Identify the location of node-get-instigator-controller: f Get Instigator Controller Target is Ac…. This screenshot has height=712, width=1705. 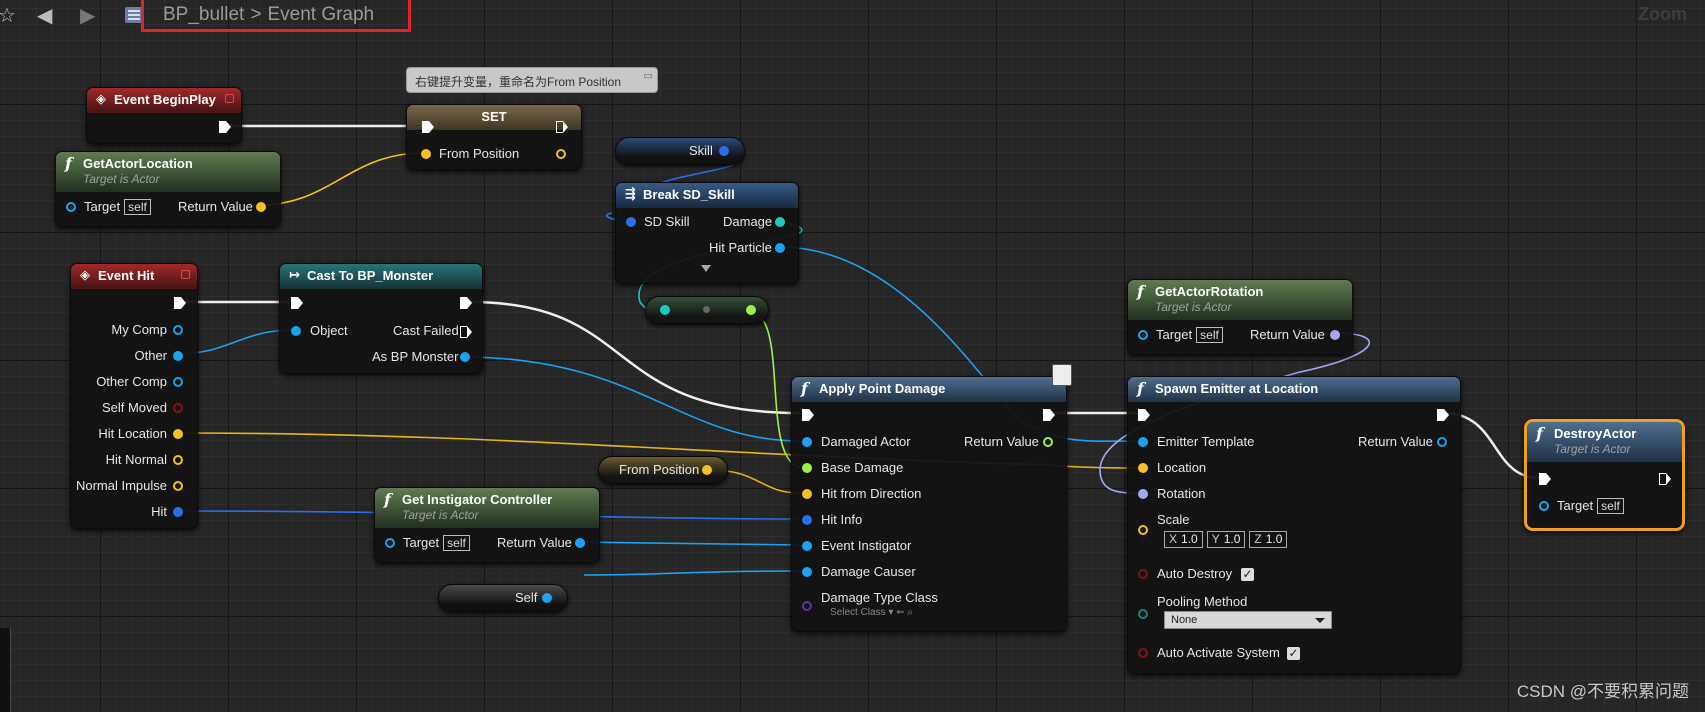
(487, 525).